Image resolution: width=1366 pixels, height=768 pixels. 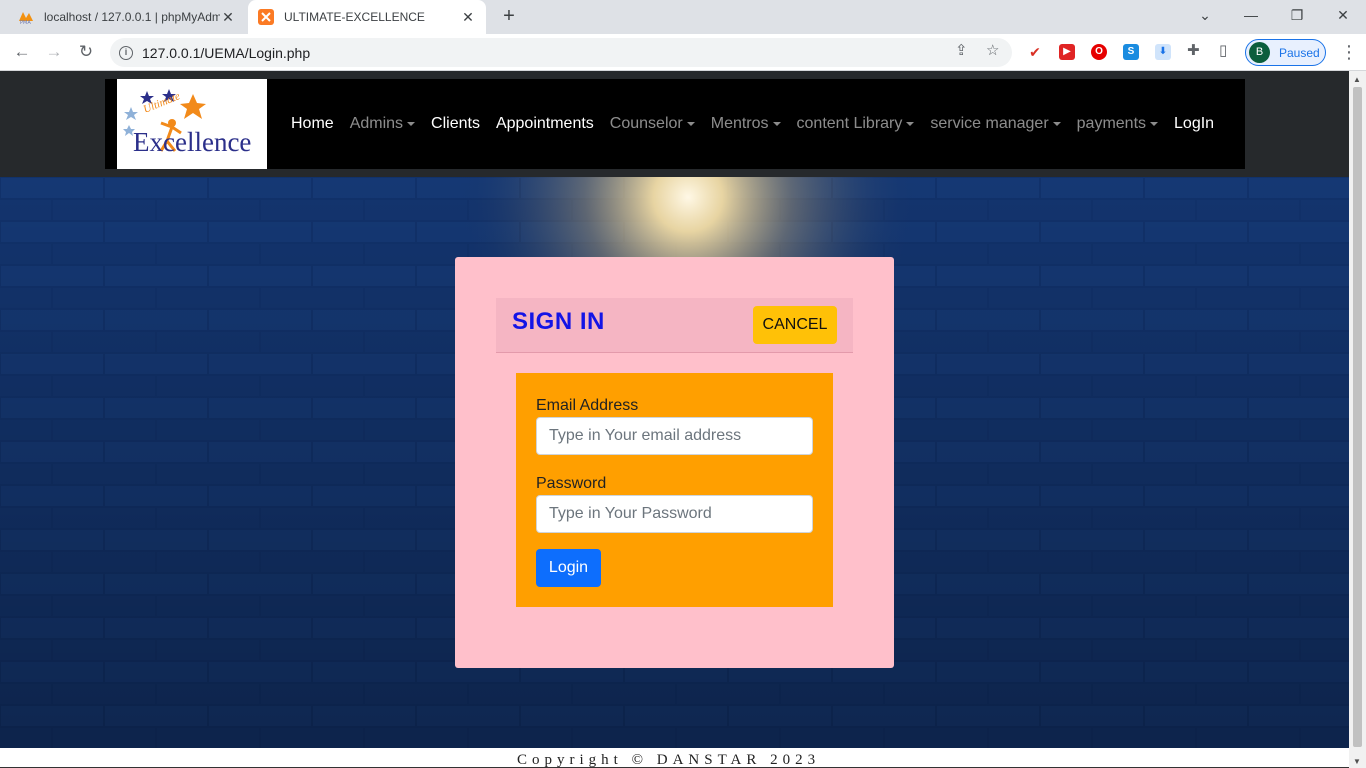 I want to click on sign-in-header: SIGN IN CANCEL, so click(x=674, y=325).